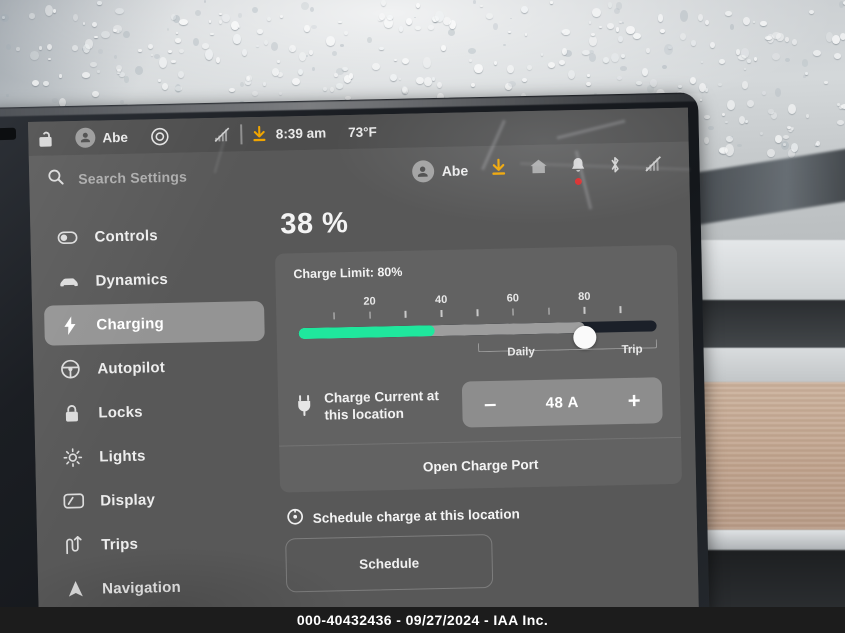 This screenshot has height=633, width=845. I want to click on notifications-bell-icon, so click(578, 170).